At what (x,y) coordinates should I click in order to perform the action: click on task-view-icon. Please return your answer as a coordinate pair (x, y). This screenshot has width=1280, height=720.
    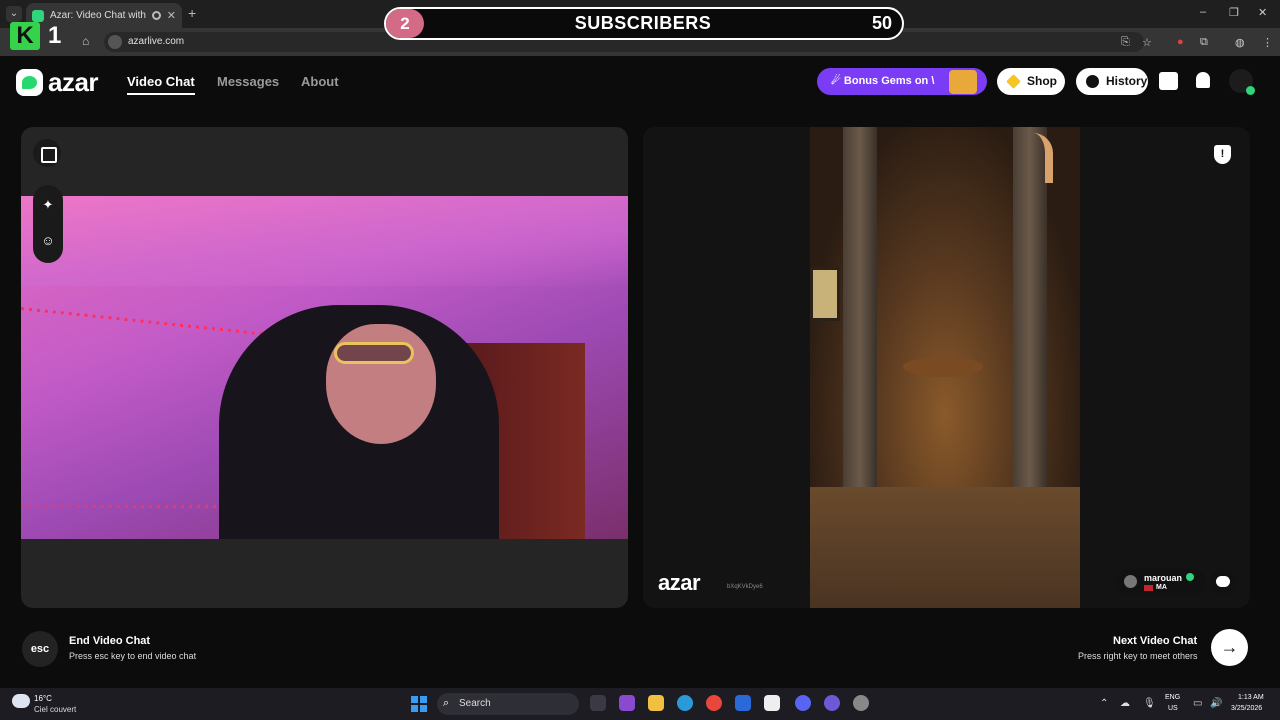
    Looking at the image, I should click on (598, 703).